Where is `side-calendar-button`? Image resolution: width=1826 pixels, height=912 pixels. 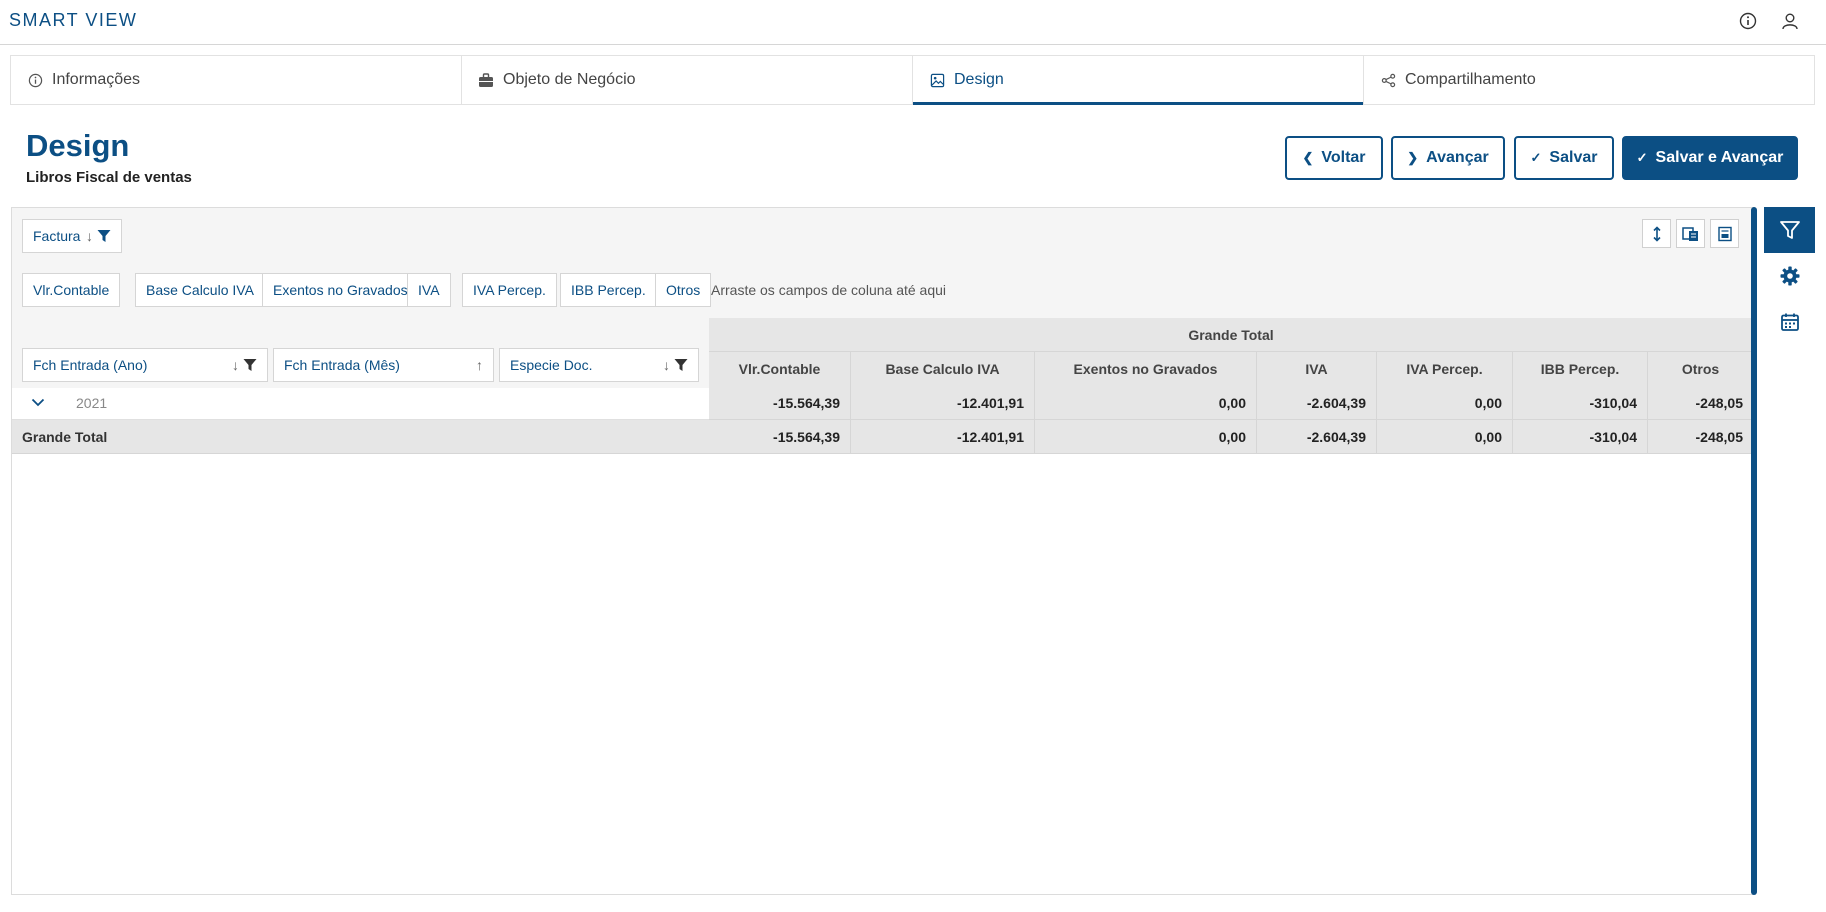
side-calendar-button is located at coordinates (1789, 322).